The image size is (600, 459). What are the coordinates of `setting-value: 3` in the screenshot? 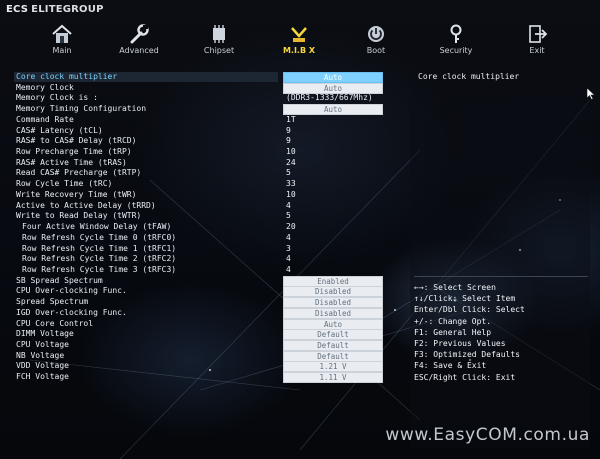 It's located at (288, 248).